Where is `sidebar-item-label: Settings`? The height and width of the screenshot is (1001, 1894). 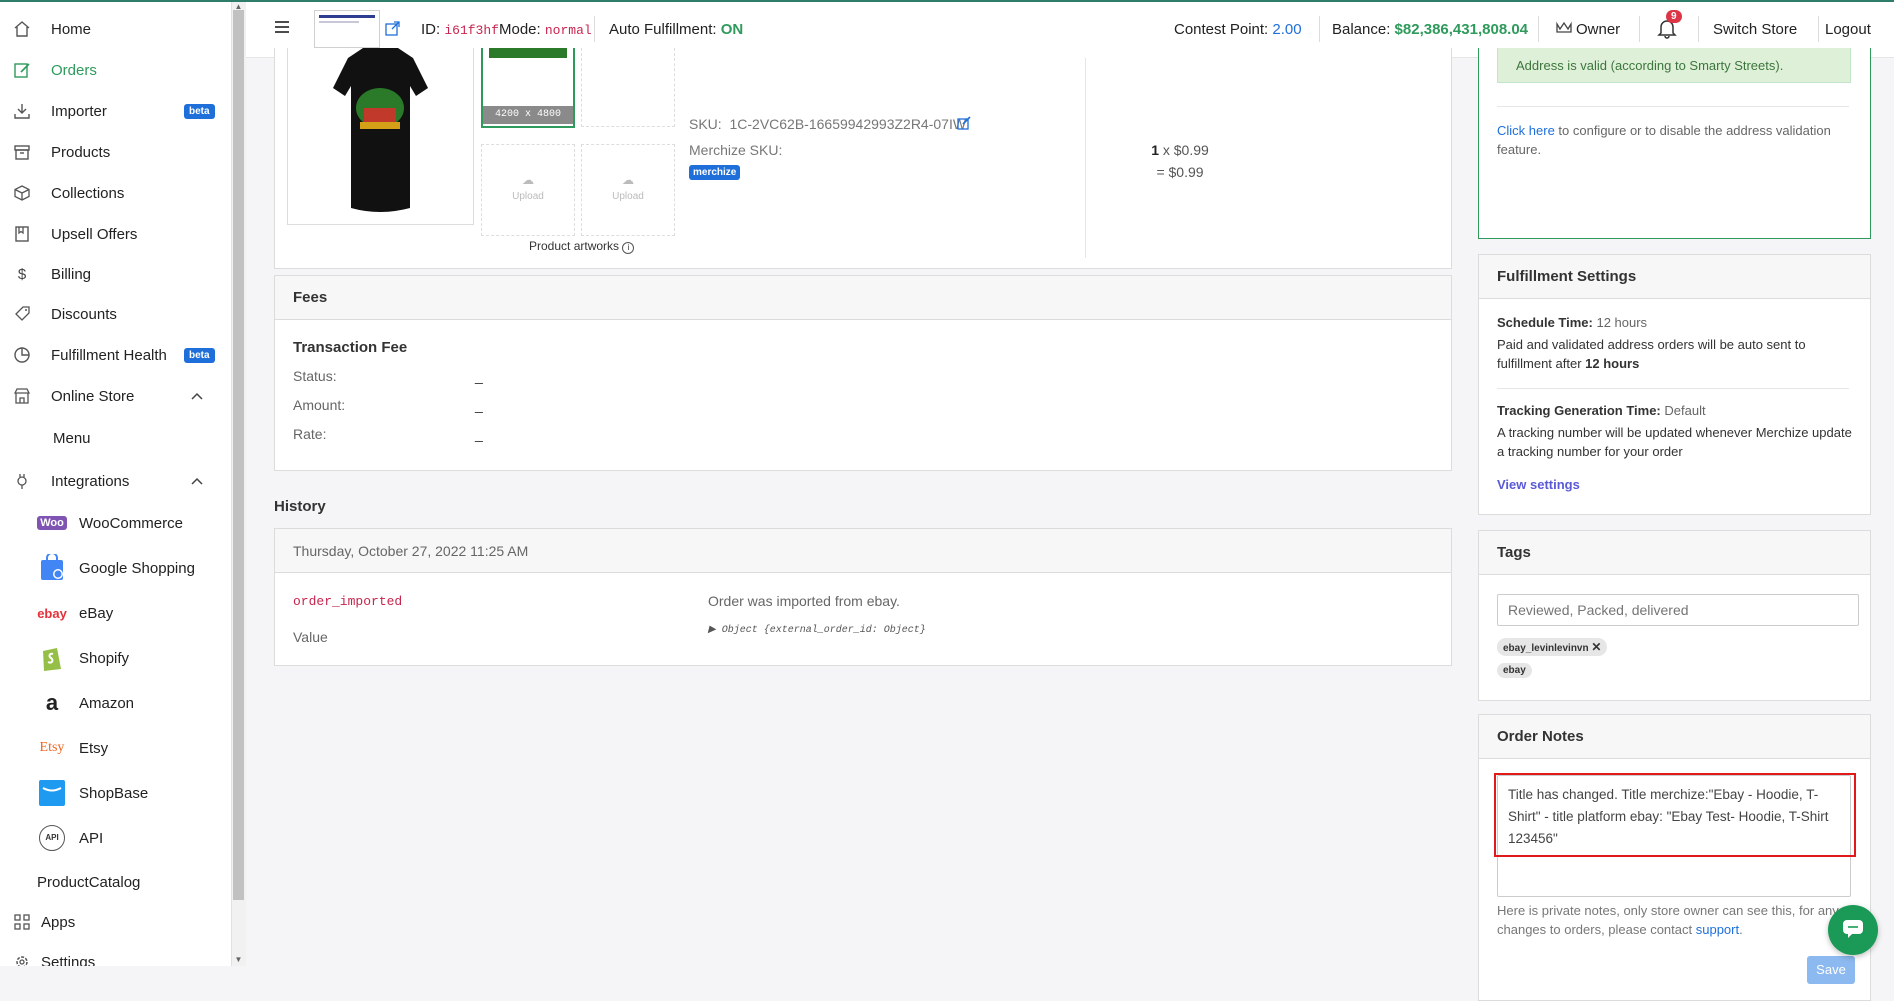
sidebar-item-label: Settings is located at coordinates (68, 960).